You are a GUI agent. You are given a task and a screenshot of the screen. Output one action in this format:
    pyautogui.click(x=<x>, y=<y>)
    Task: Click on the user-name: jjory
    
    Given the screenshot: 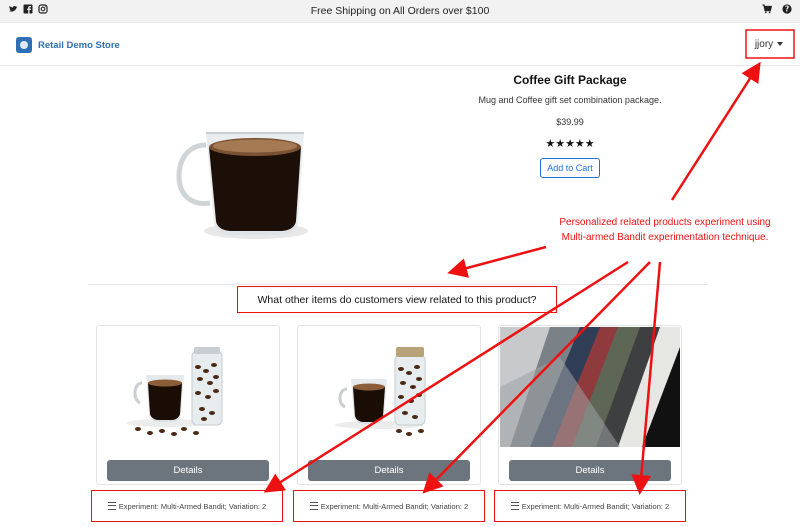 What is the action you would take?
    pyautogui.click(x=764, y=44)
    